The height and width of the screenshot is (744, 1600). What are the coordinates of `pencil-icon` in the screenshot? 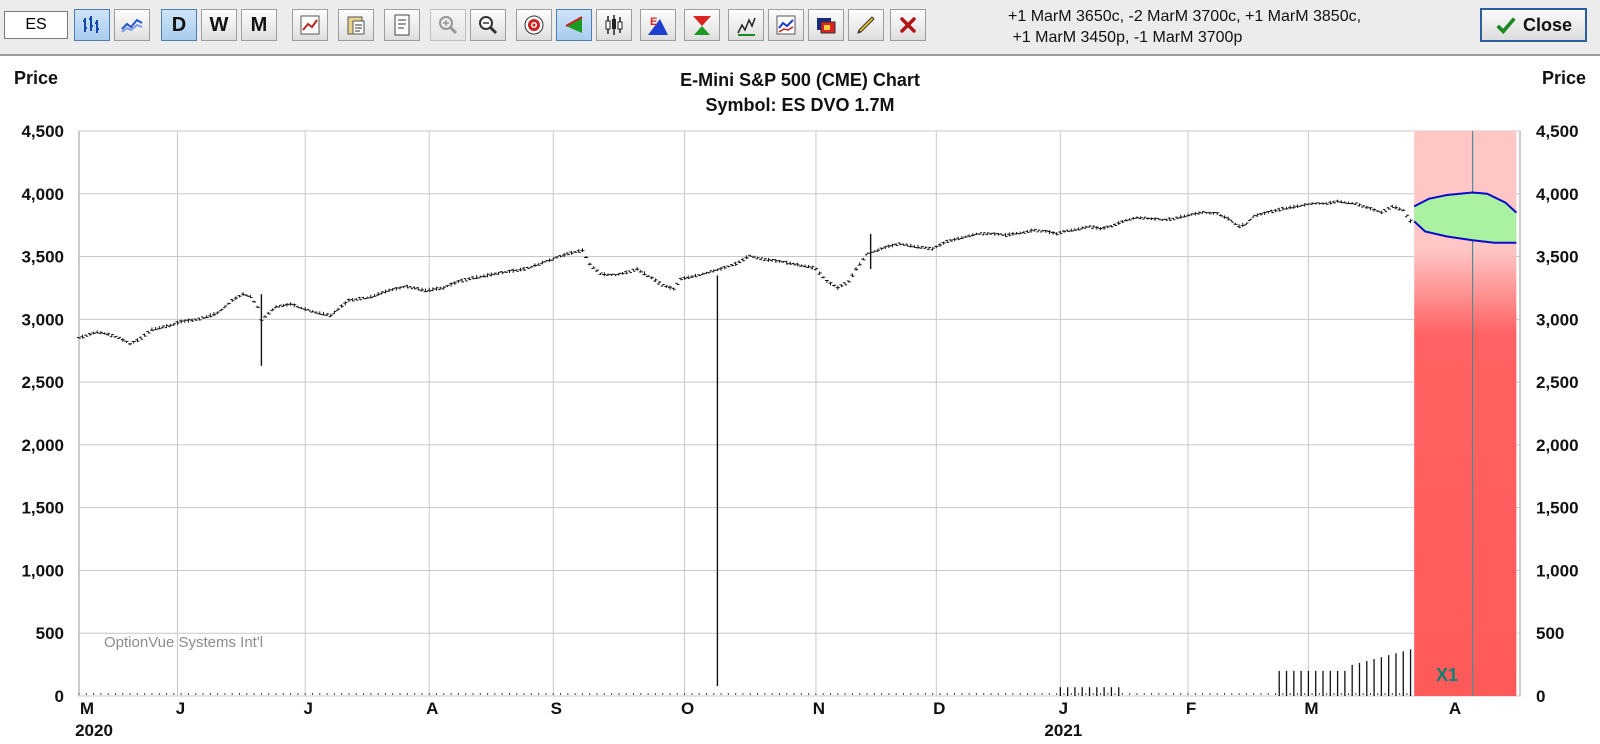 It's located at (866, 25).